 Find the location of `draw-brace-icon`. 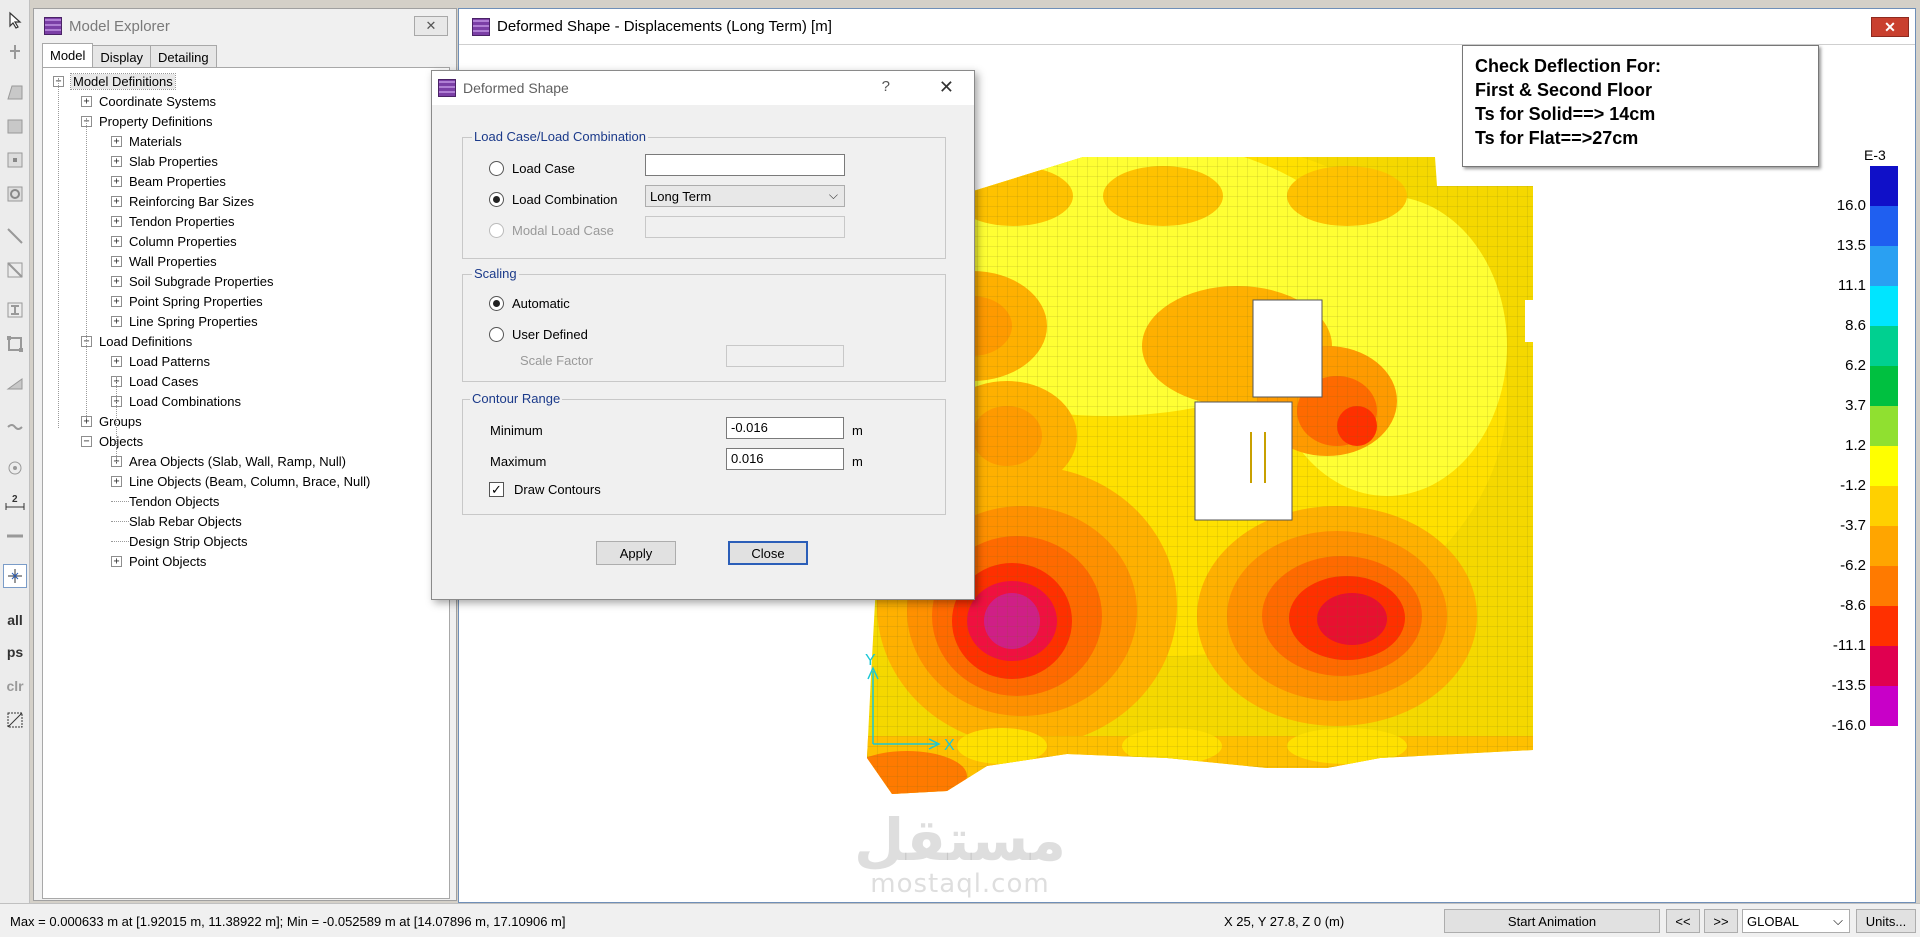

draw-brace-icon is located at coordinates (15, 270).